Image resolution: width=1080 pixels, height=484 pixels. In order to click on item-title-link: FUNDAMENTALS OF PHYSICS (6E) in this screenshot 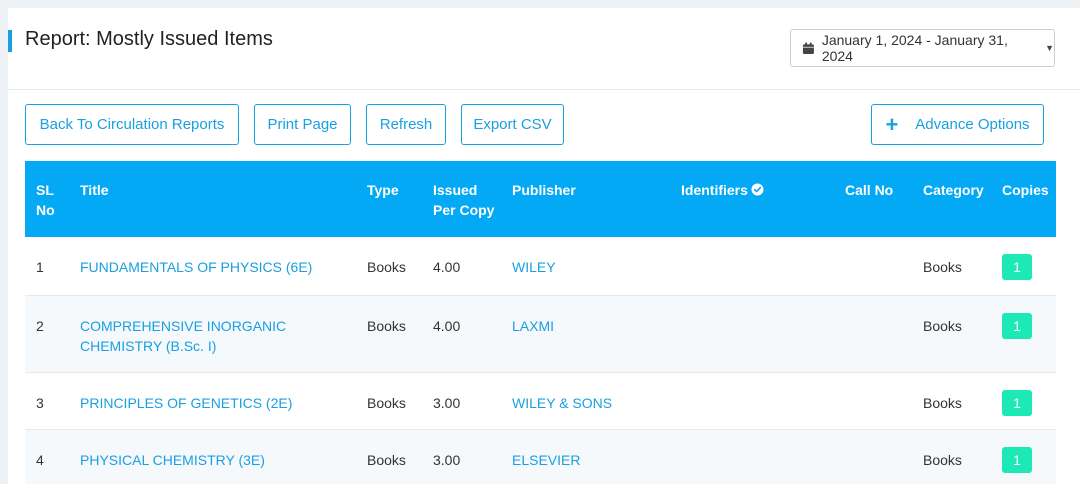, I will do `click(196, 267)`.